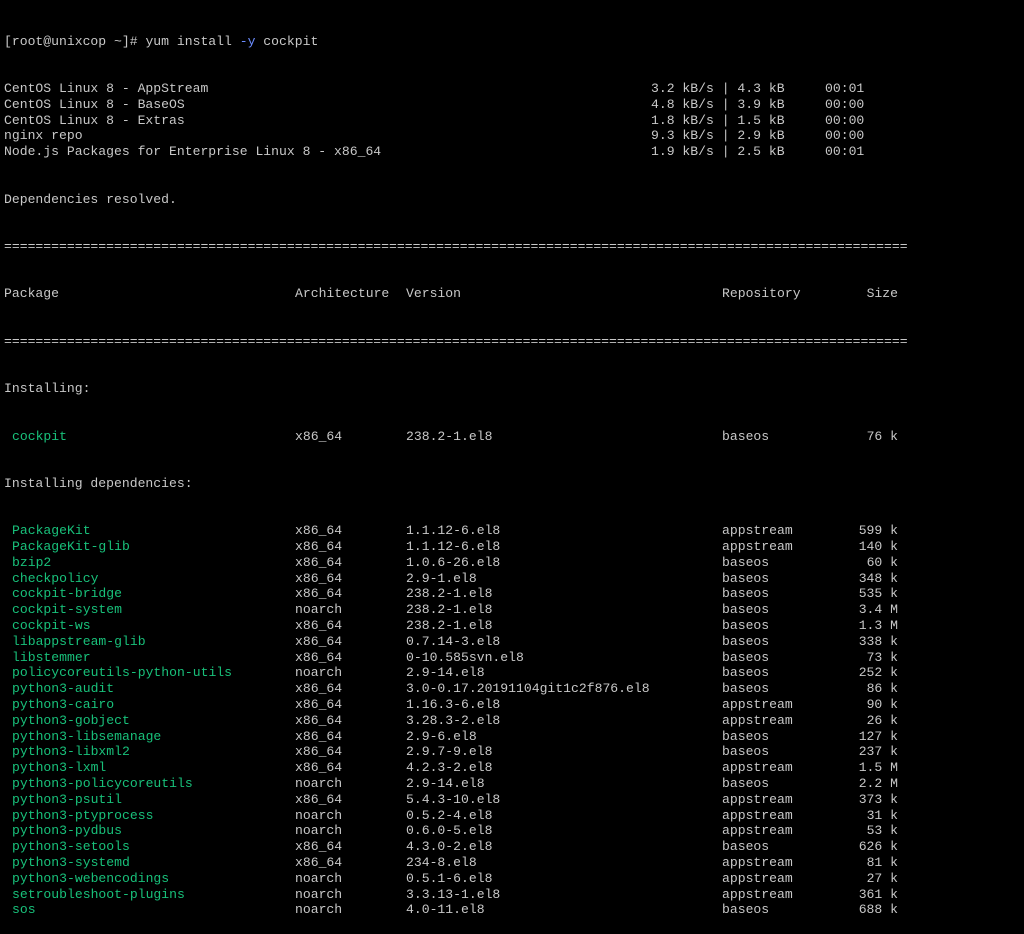  I want to click on package-size: 237 k, so click(878, 752).